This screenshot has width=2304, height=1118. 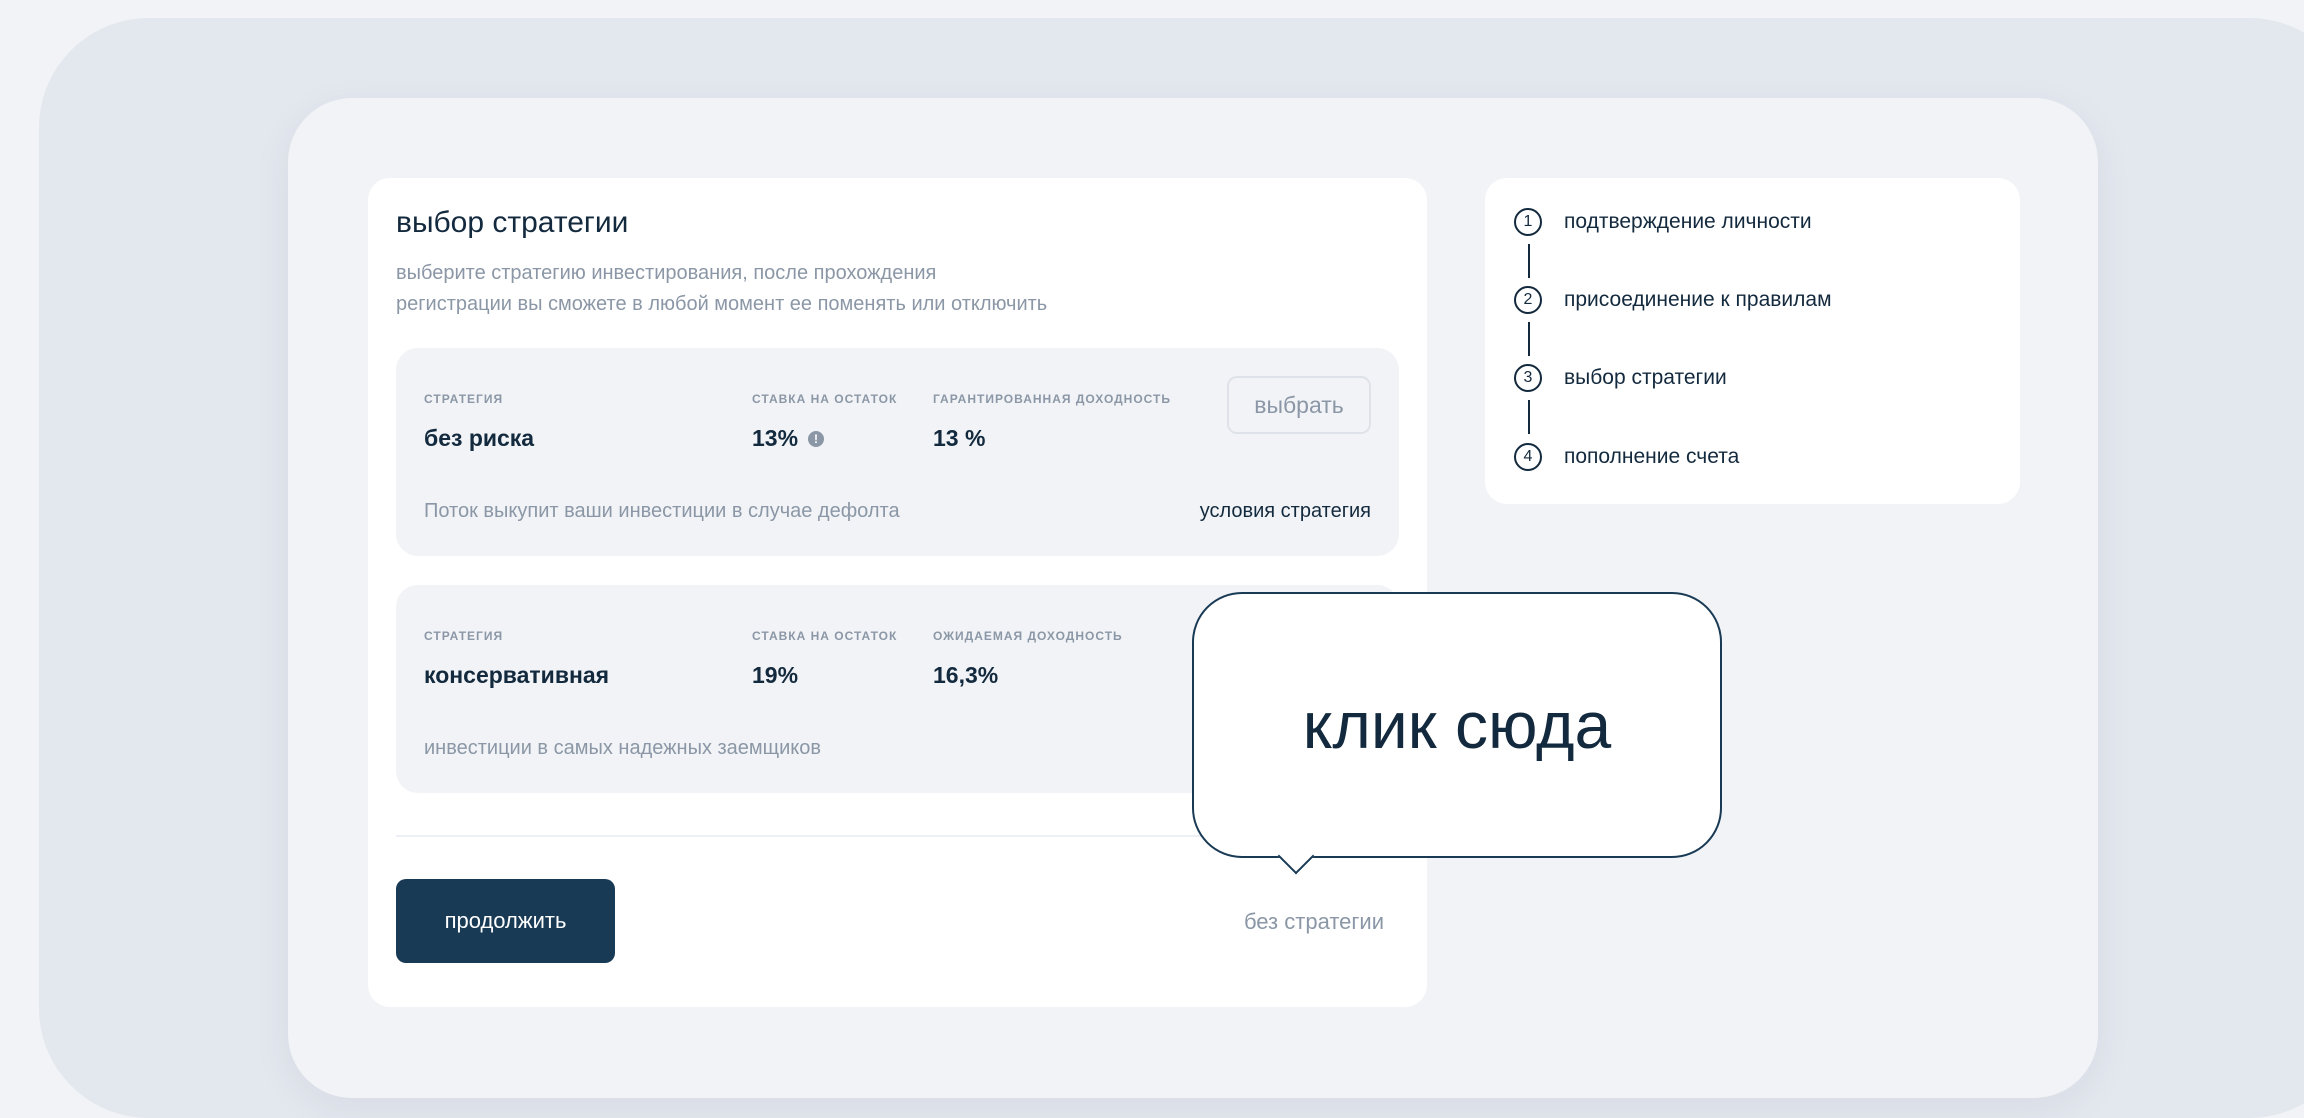 I want to click on step-number: 3, so click(x=1528, y=378).